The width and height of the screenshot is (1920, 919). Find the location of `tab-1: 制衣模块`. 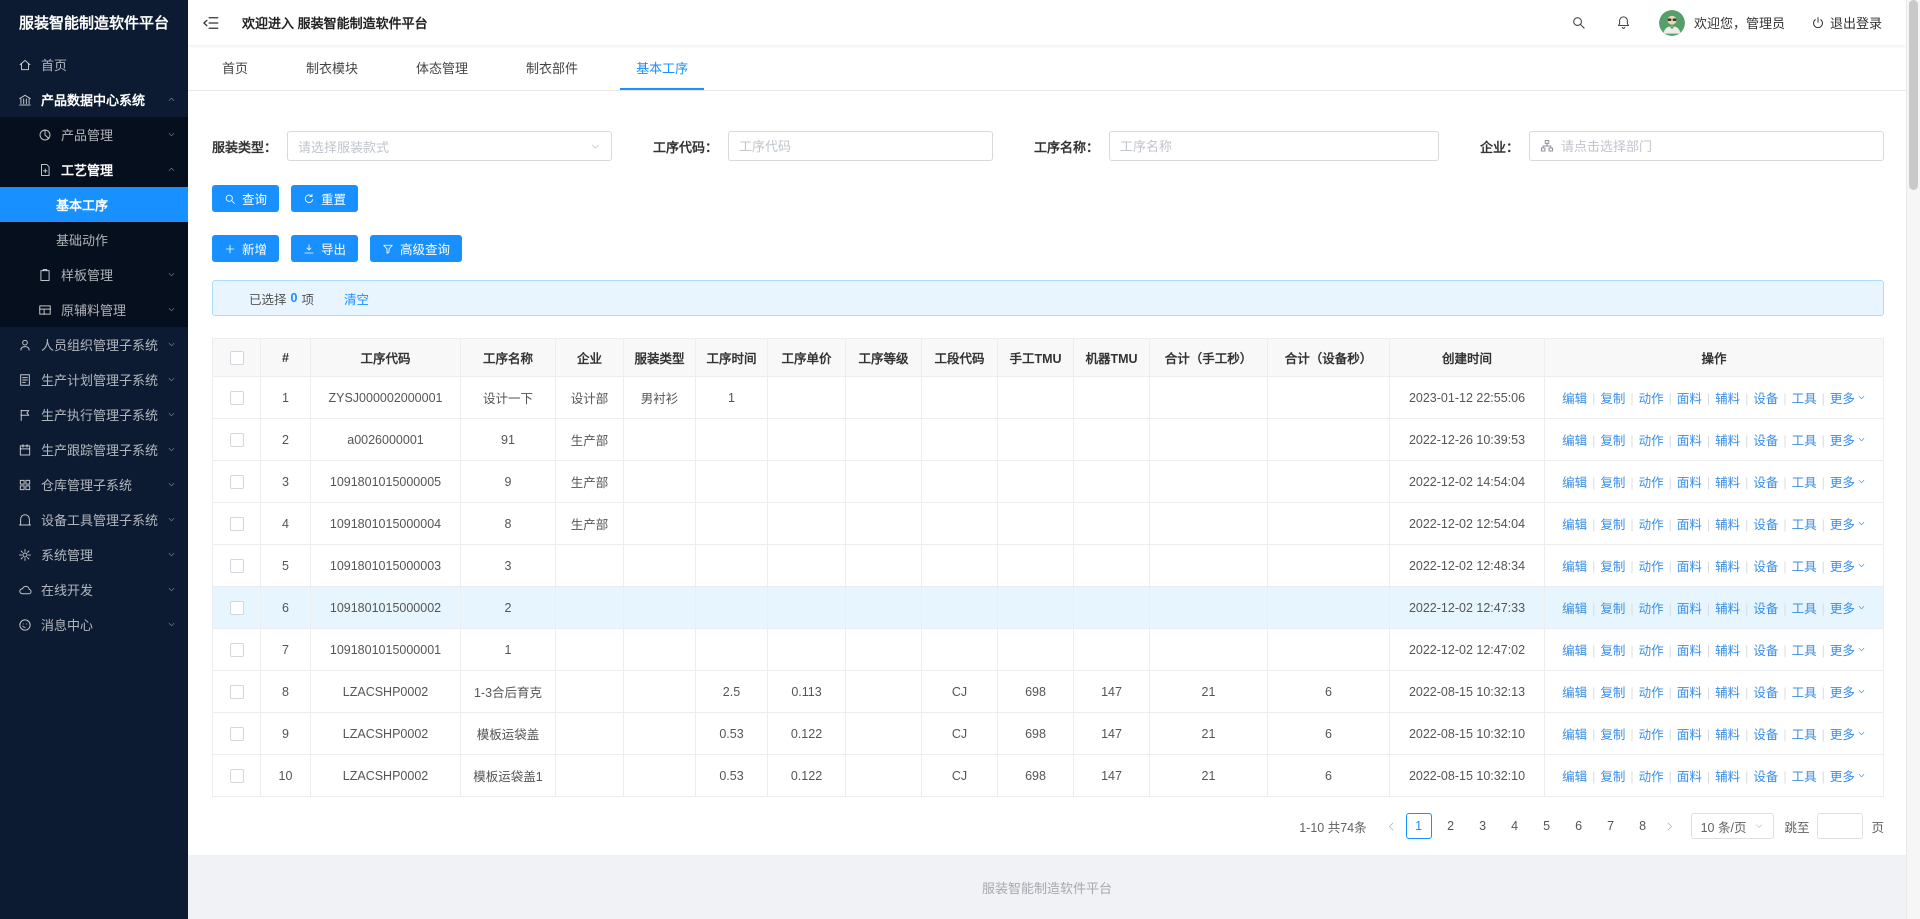

tab-1: 制衣模块 is located at coordinates (332, 67).